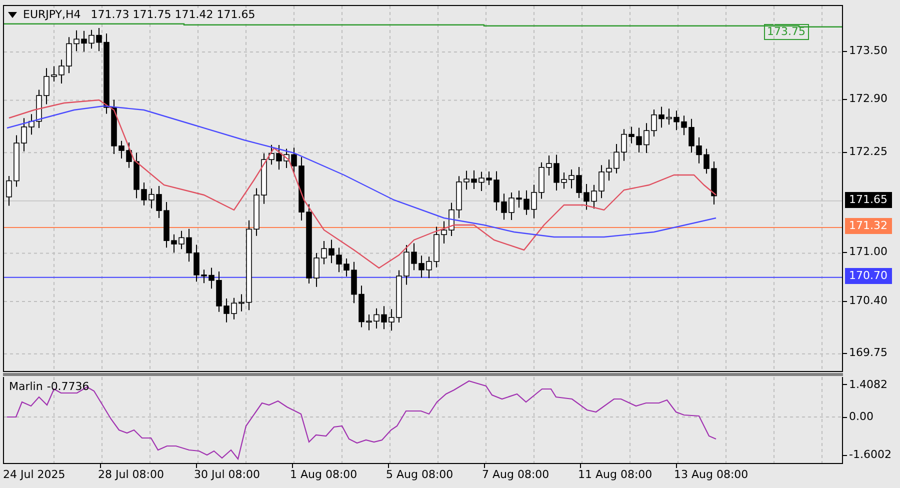 Image resolution: width=900 pixels, height=488 pixels. I want to click on time-axis-label: 1 Aug 08:00, so click(324, 474).